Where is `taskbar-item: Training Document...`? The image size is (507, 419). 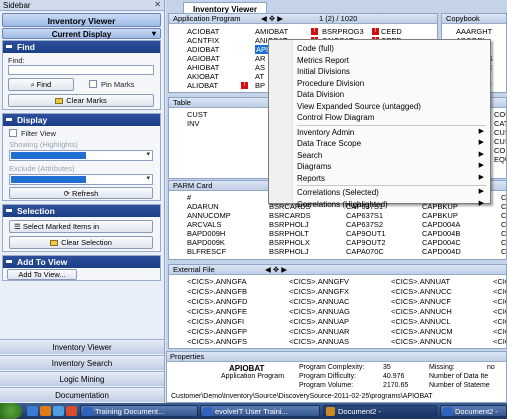 taskbar-item: Training Document... is located at coordinates (139, 411).